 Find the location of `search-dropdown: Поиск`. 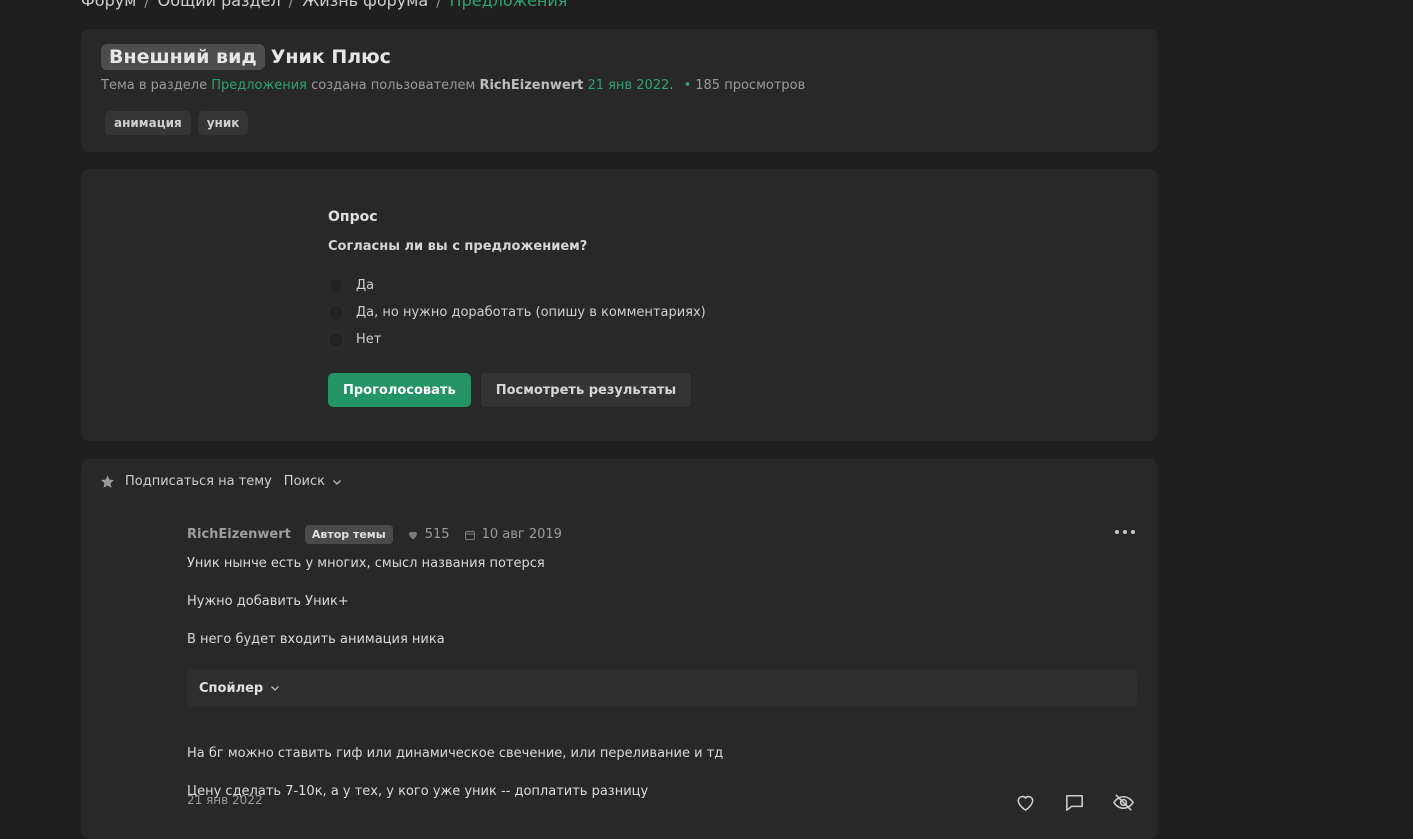

search-dropdown: Поиск is located at coordinates (313, 481).